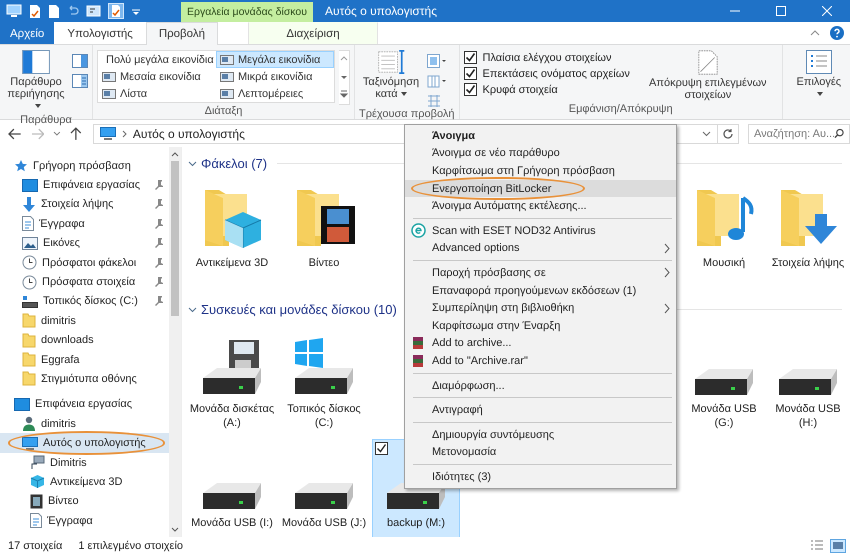  What do you see at coordinates (808, 416) in the screenshot?
I see `item-label: Μονάδα USB (H:)` at bounding box center [808, 416].